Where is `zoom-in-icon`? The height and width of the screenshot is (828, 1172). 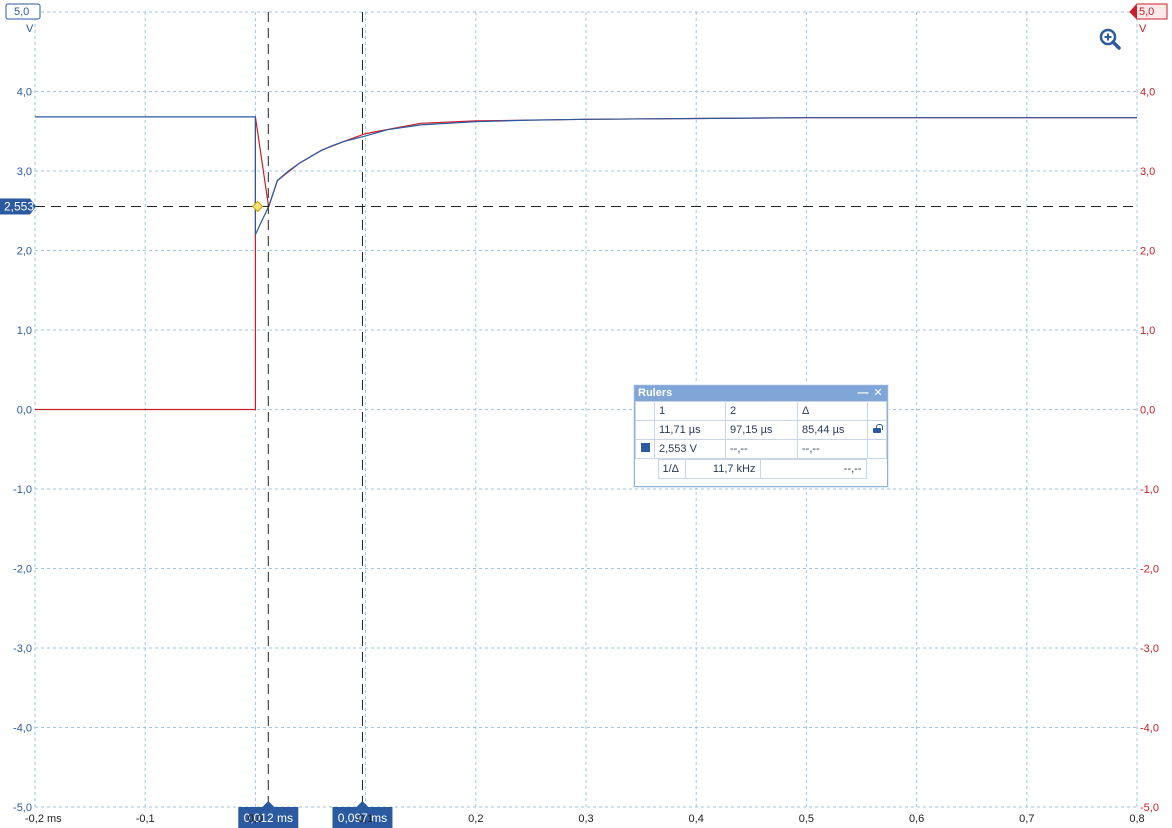
zoom-in-icon is located at coordinates (1110, 39).